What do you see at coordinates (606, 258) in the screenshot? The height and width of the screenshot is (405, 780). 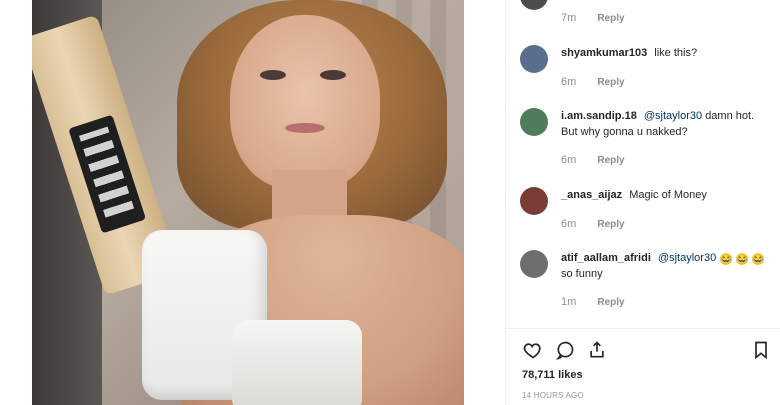 I see `comment-username: atif_aallam_afridi` at bounding box center [606, 258].